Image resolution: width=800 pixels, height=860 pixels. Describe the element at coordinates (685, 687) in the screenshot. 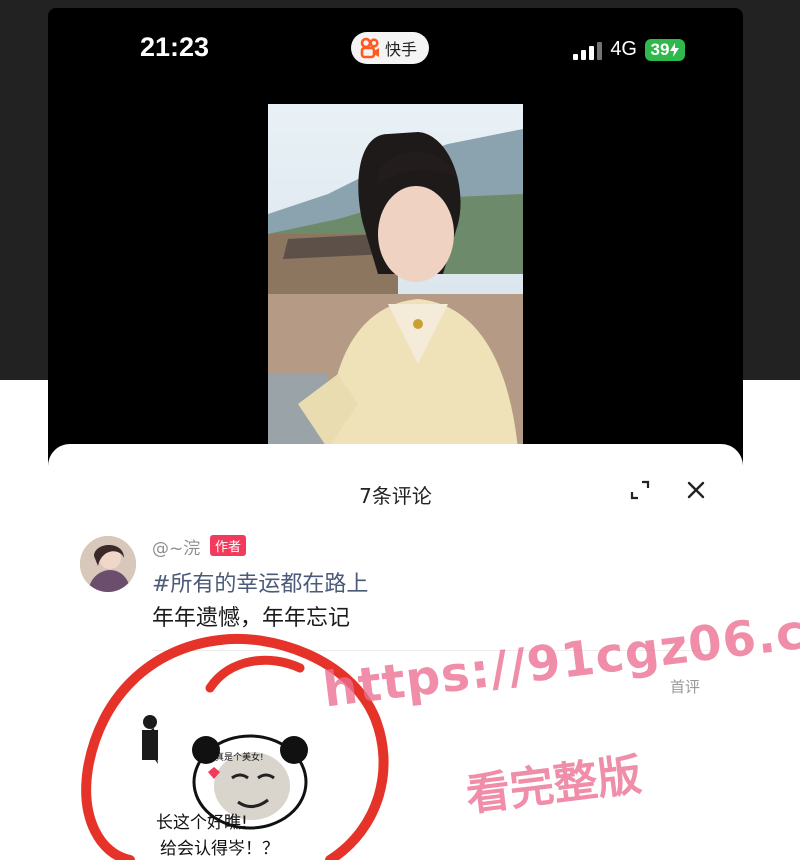

I see `first-comment-tag: 首评` at that location.